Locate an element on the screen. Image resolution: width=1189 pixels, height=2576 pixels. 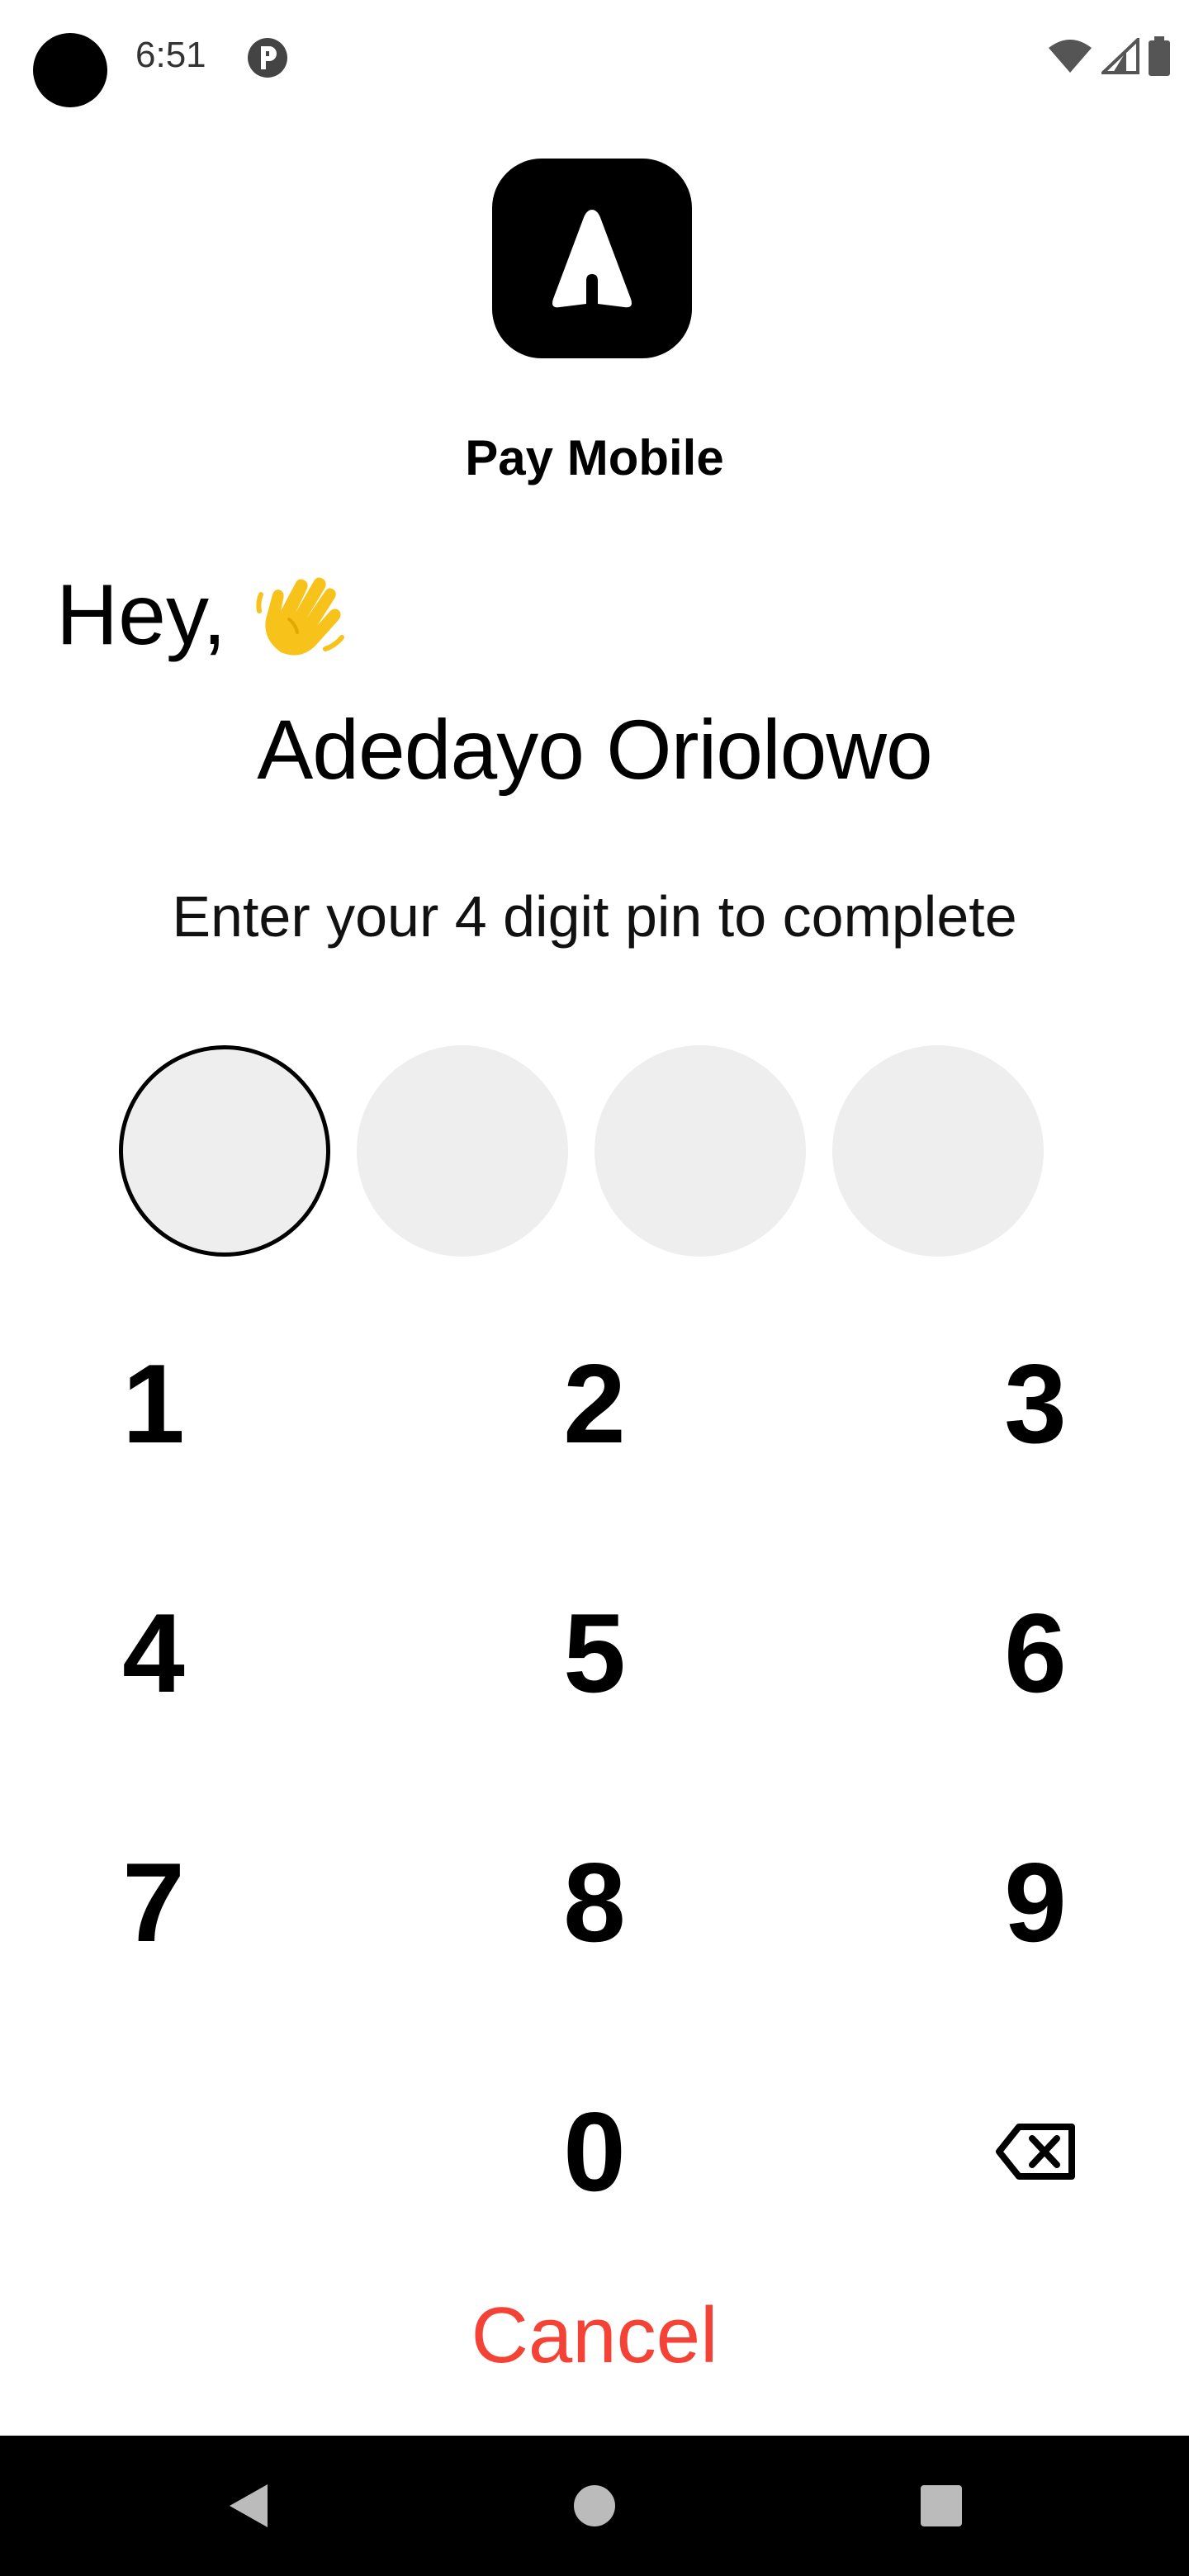
home-icon is located at coordinates (594, 2505).